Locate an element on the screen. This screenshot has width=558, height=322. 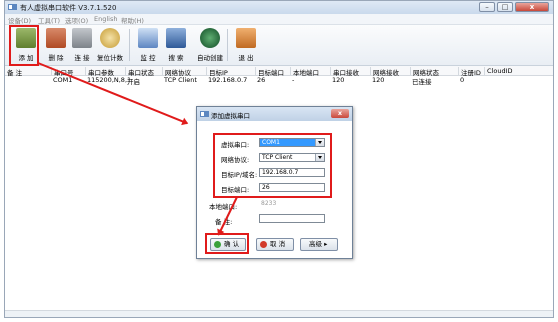
cell-port: COM1 is located at coordinates (63, 80).